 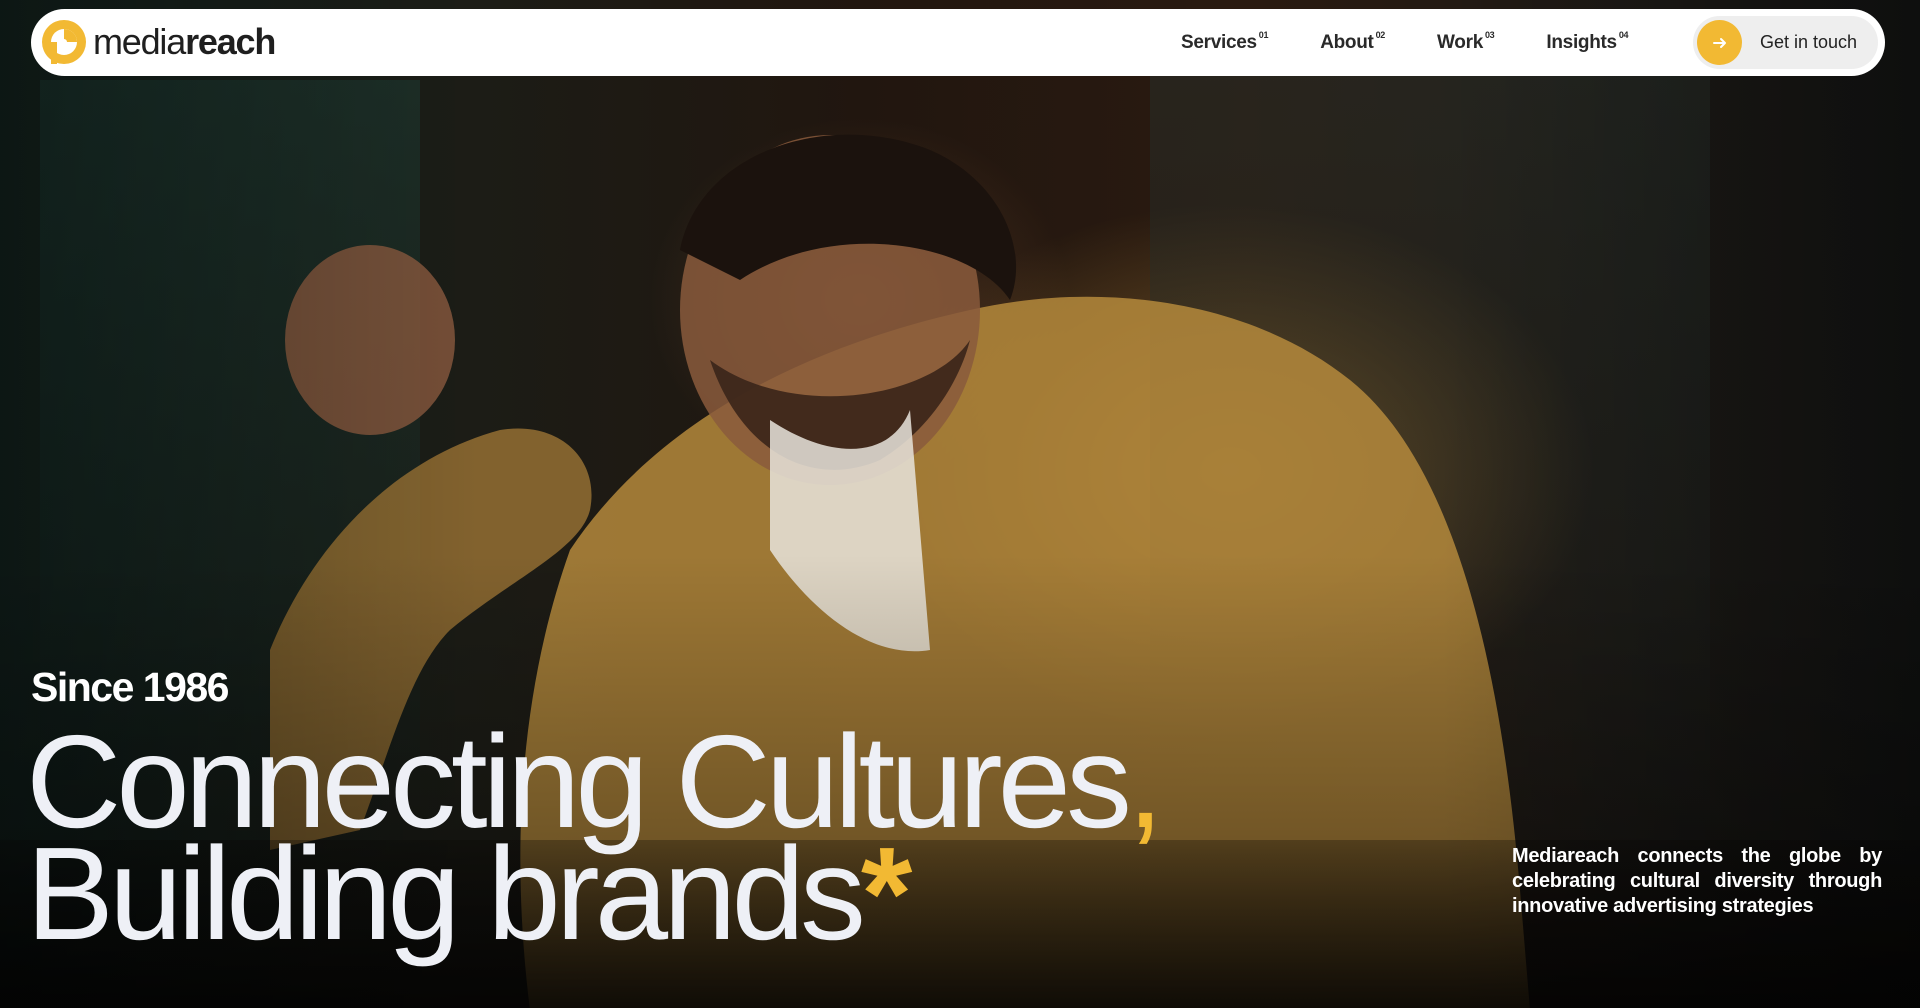 I want to click on since-label: Since 1986, so click(x=130, y=687).